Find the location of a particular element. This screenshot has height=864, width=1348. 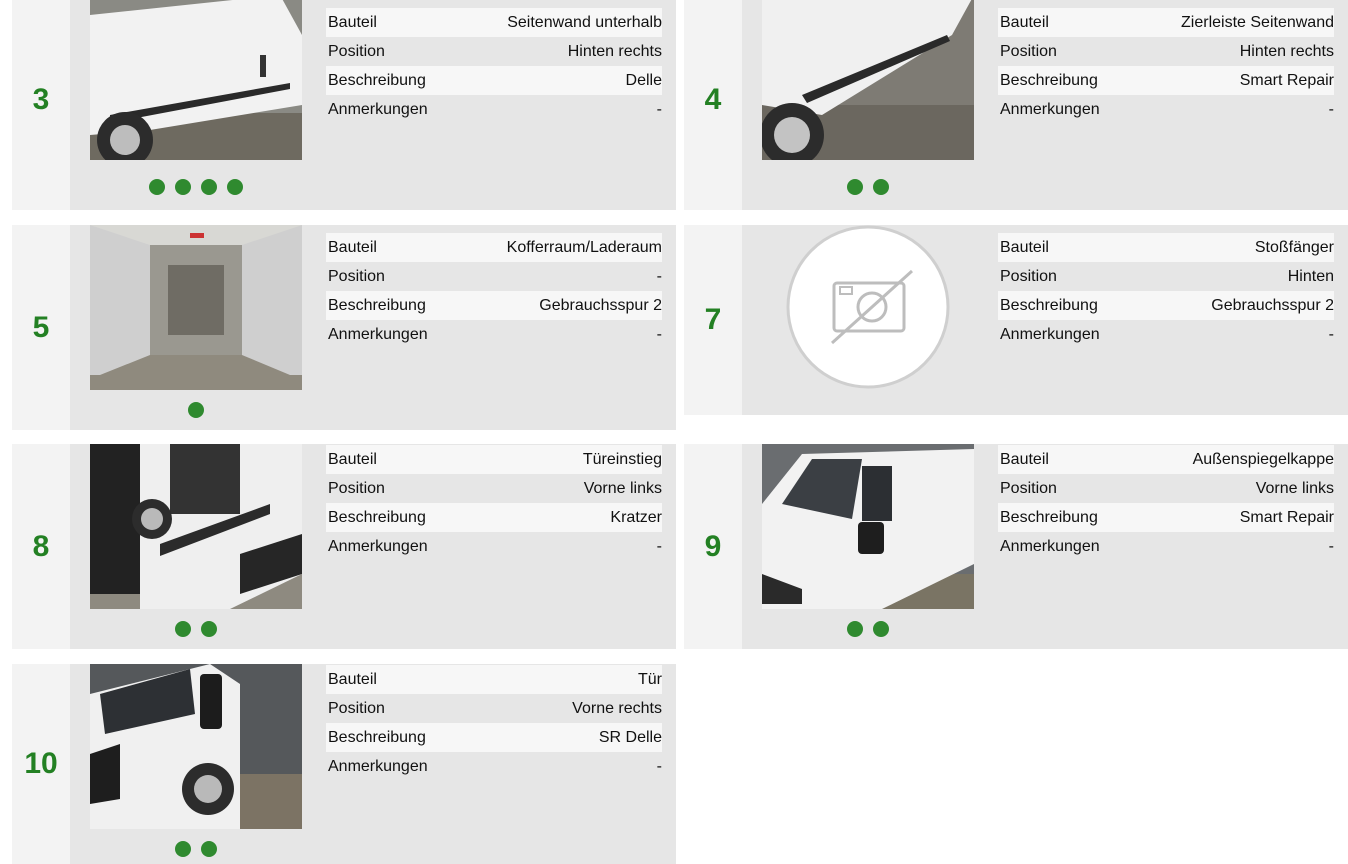

detail-row-bauteil: Bauteil Außenspiegelkappe is located at coordinates (1166, 459).